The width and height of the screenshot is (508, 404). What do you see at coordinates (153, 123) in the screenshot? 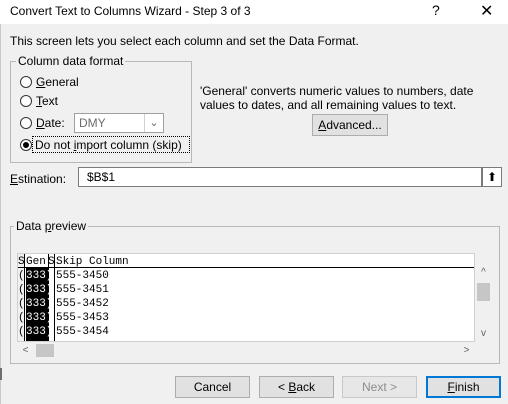
I see `chevron-down-icon: ⌄` at bounding box center [153, 123].